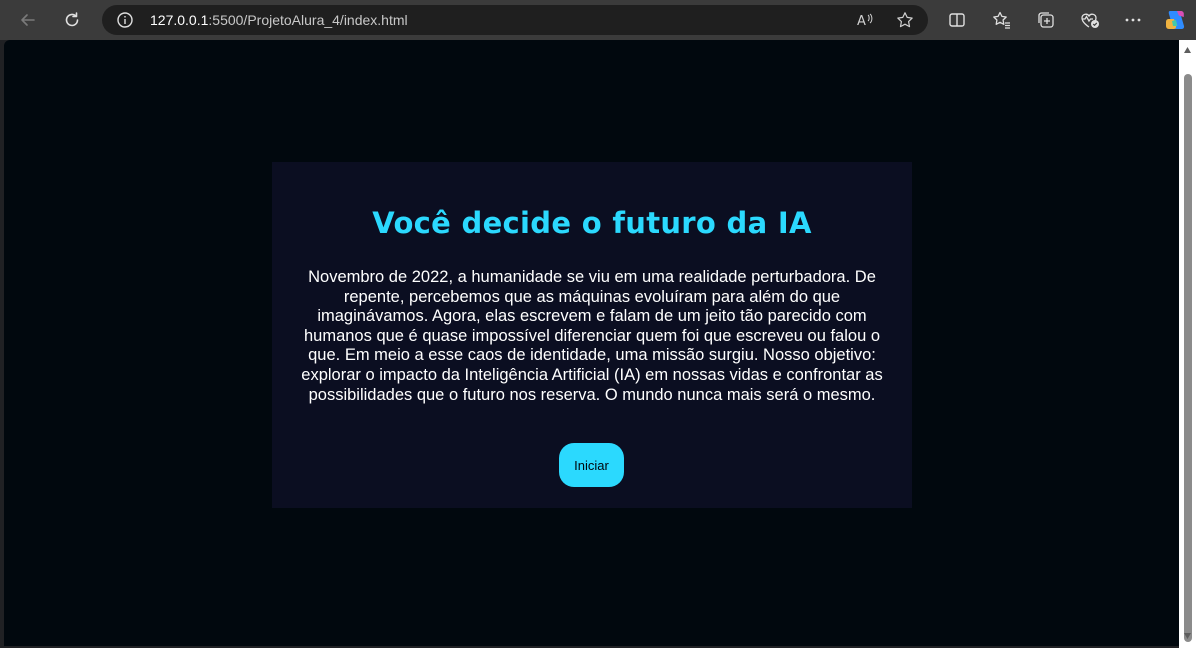 The image size is (1196, 648). I want to click on heart-pulse-icon, so click(1090, 20).